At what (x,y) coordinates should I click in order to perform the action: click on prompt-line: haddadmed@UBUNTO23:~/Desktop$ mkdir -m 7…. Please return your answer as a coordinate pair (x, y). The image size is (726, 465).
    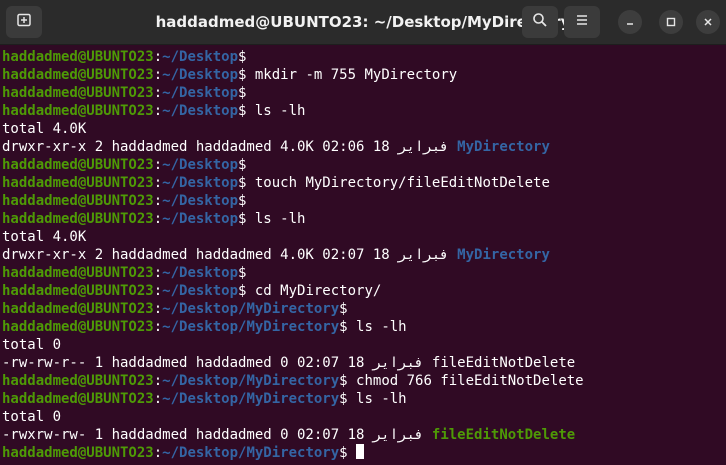
    Looking at the image, I should click on (364, 75).